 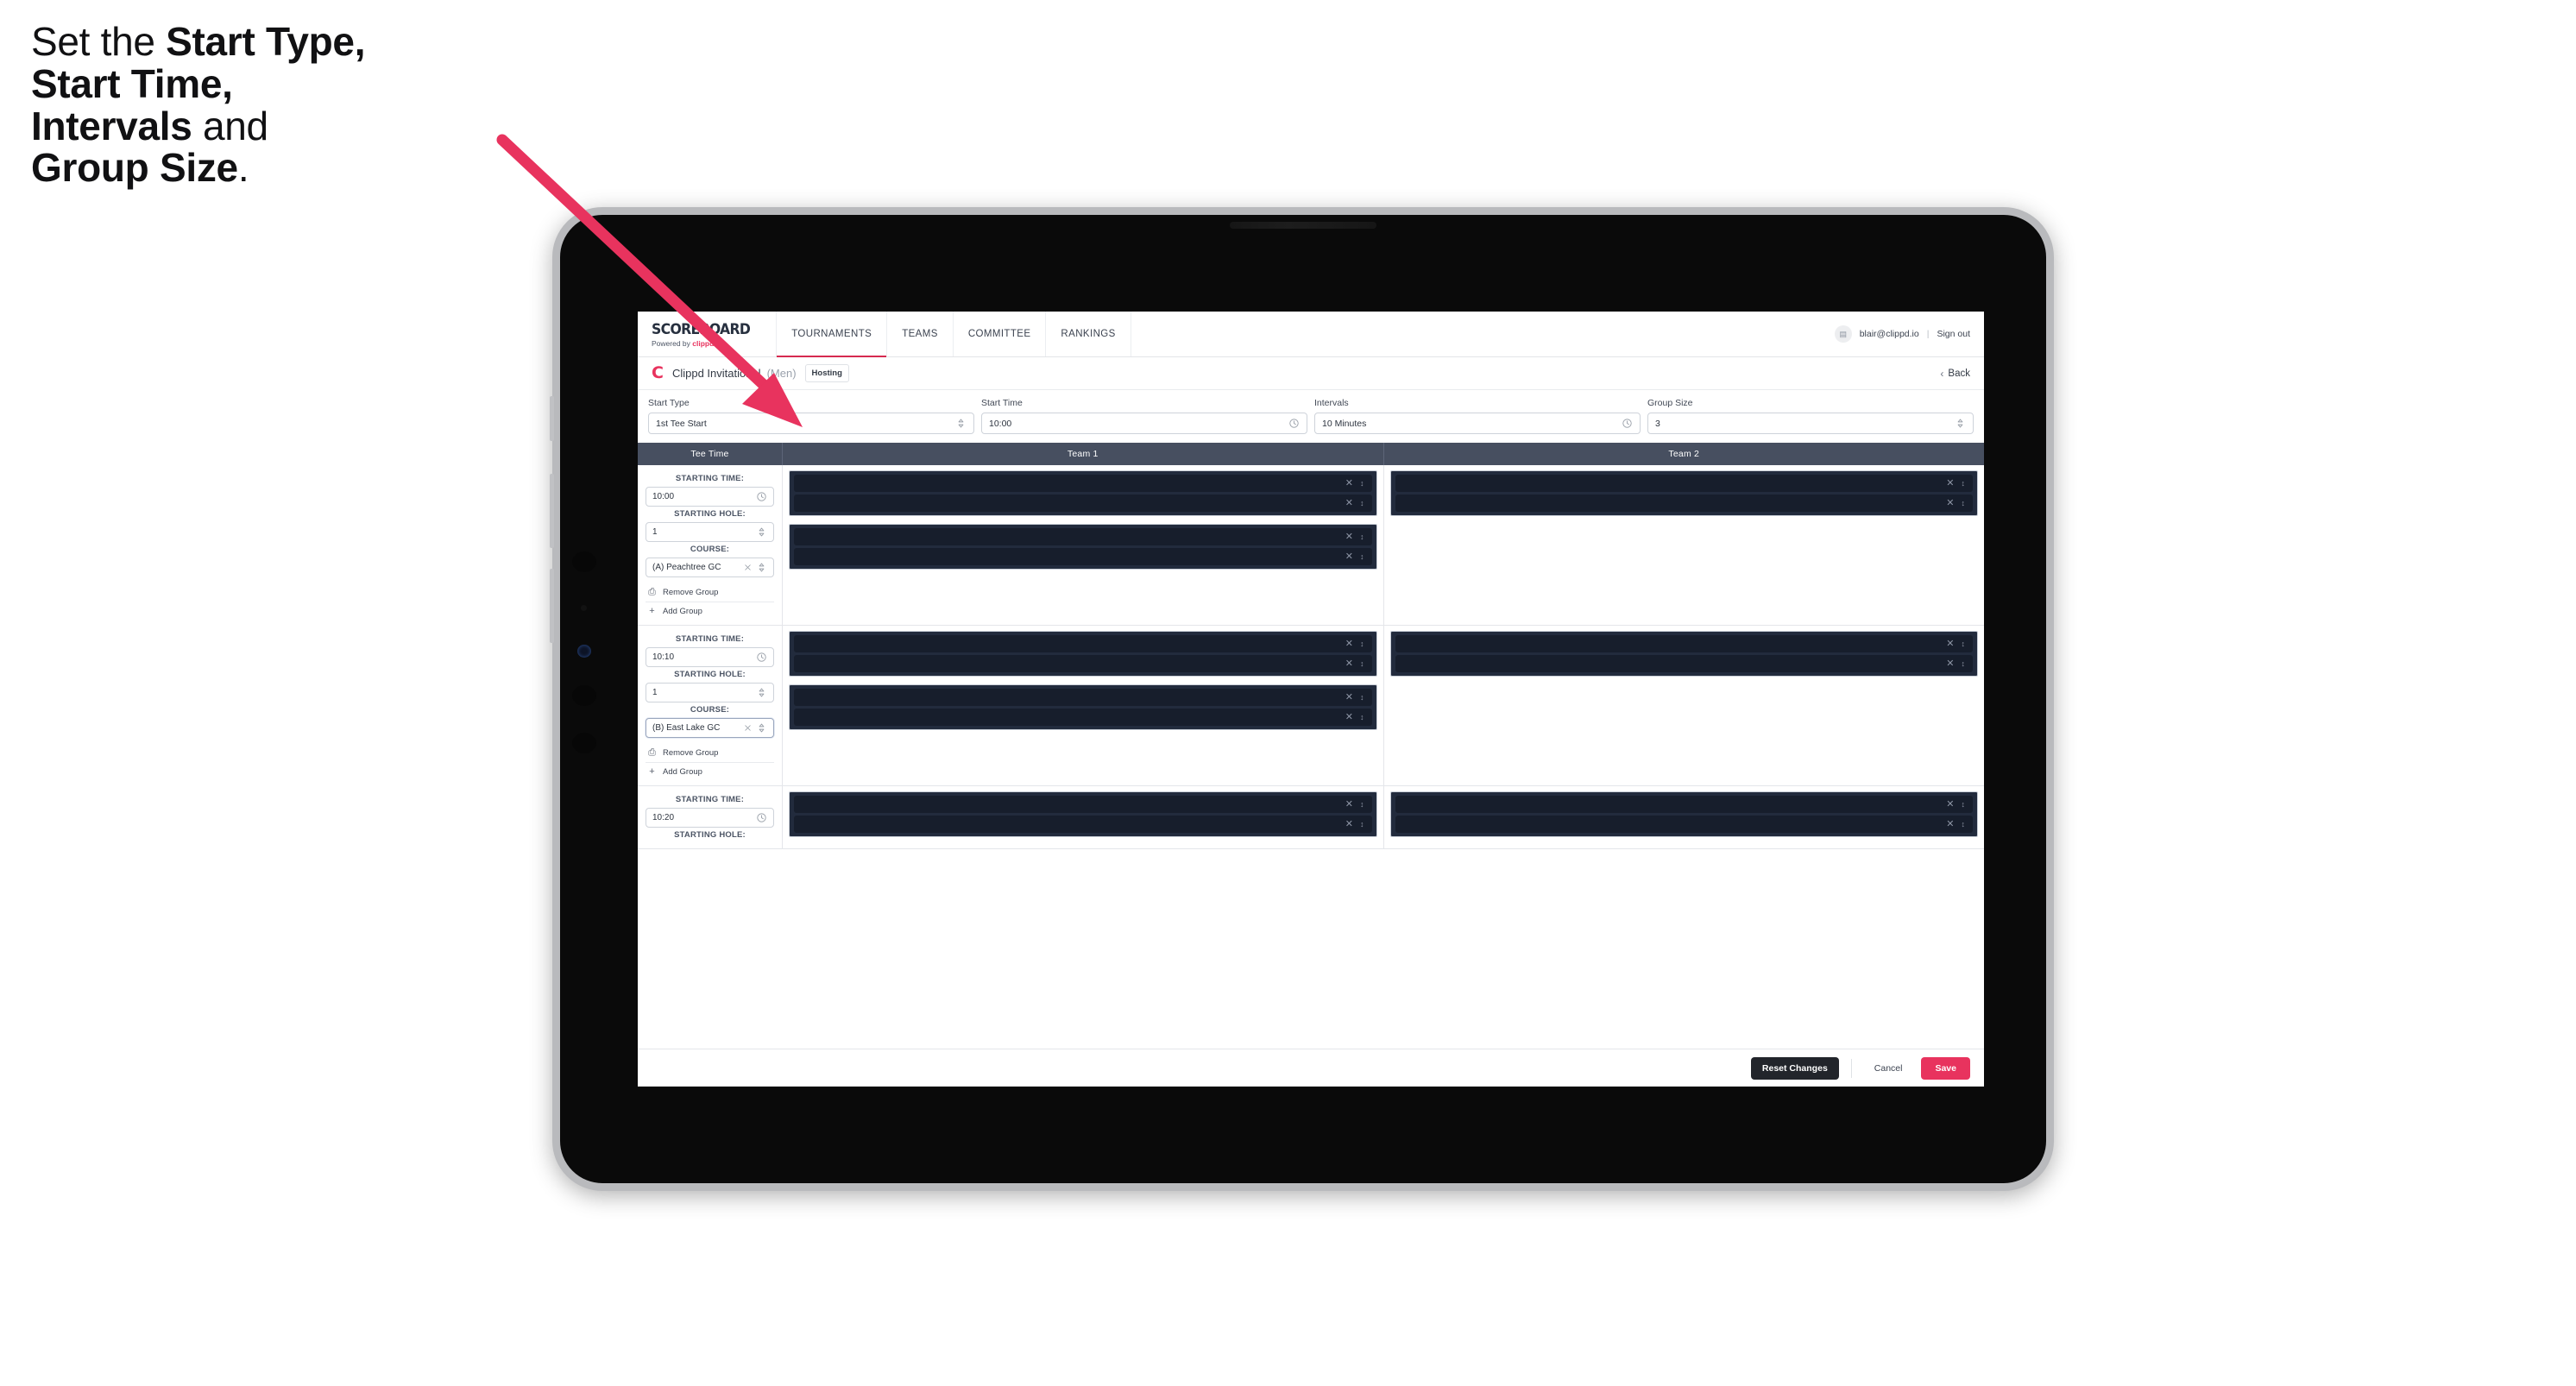 What do you see at coordinates (710, 497) in the screenshot?
I see `starting-time-input: 10:00` at bounding box center [710, 497].